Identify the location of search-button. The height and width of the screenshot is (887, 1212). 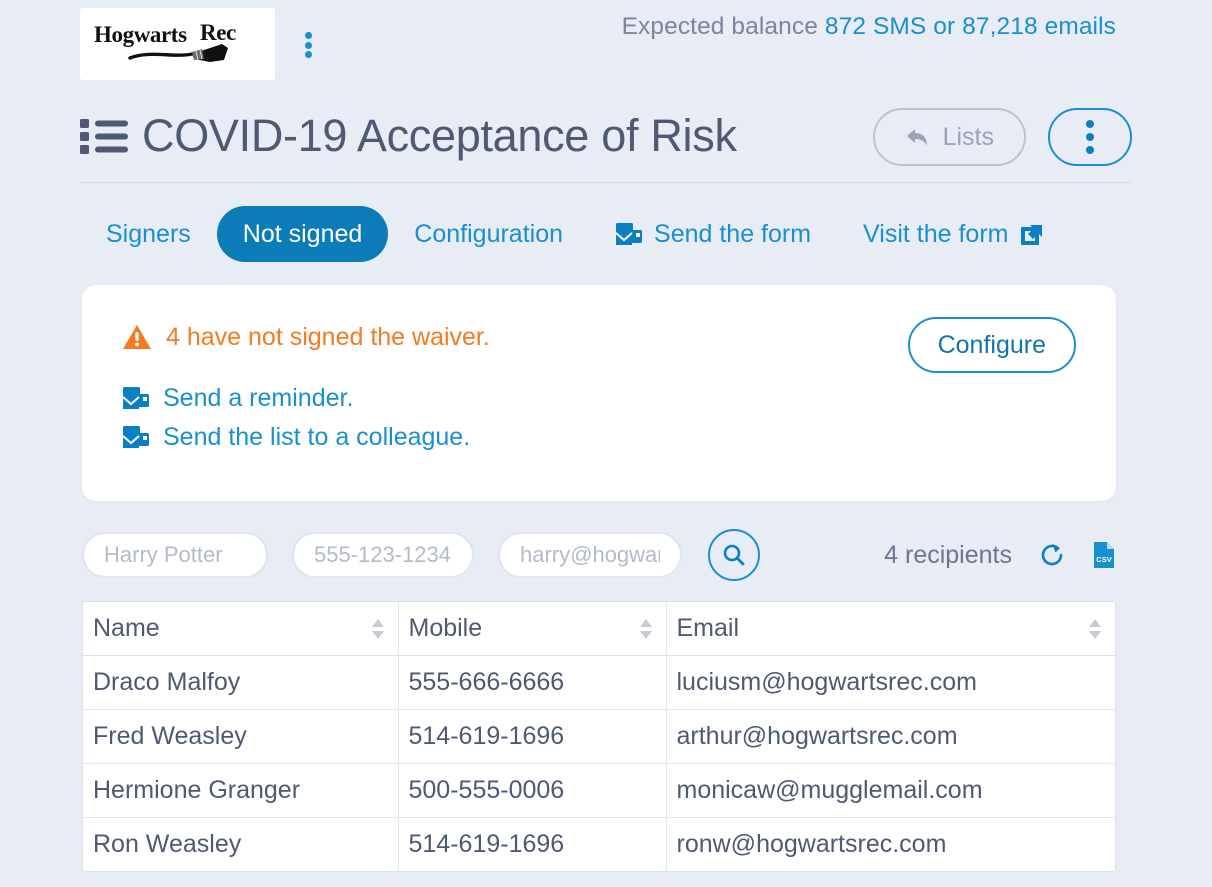
(734, 555).